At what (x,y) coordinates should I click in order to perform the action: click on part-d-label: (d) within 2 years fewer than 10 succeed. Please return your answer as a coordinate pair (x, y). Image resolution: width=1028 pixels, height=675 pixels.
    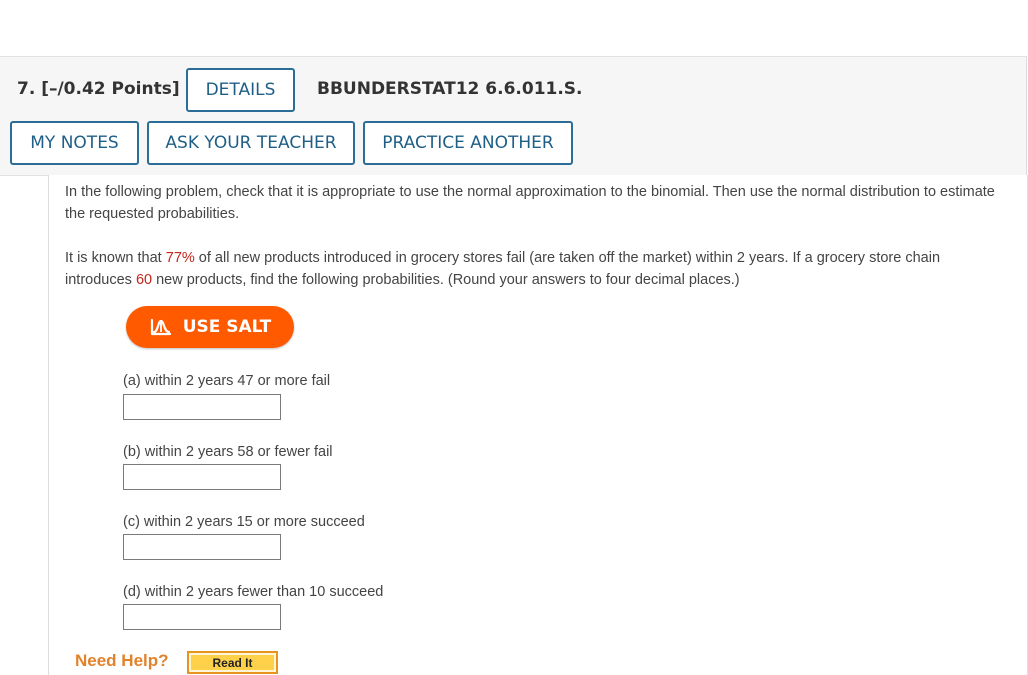
    Looking at the image, I should click on (253, 592).